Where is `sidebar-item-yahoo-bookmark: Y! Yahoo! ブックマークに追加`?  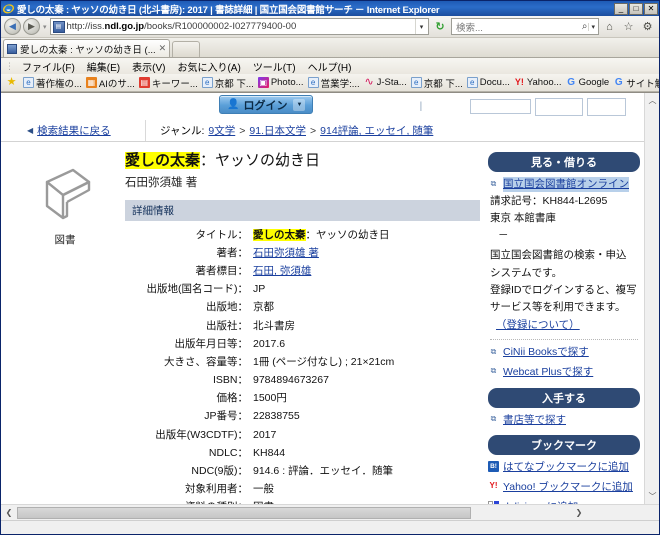
sidebar-item-yahoo-bookmark: Y! Yahoo! ブックマークに追加 is located at coordinates (564, 487).